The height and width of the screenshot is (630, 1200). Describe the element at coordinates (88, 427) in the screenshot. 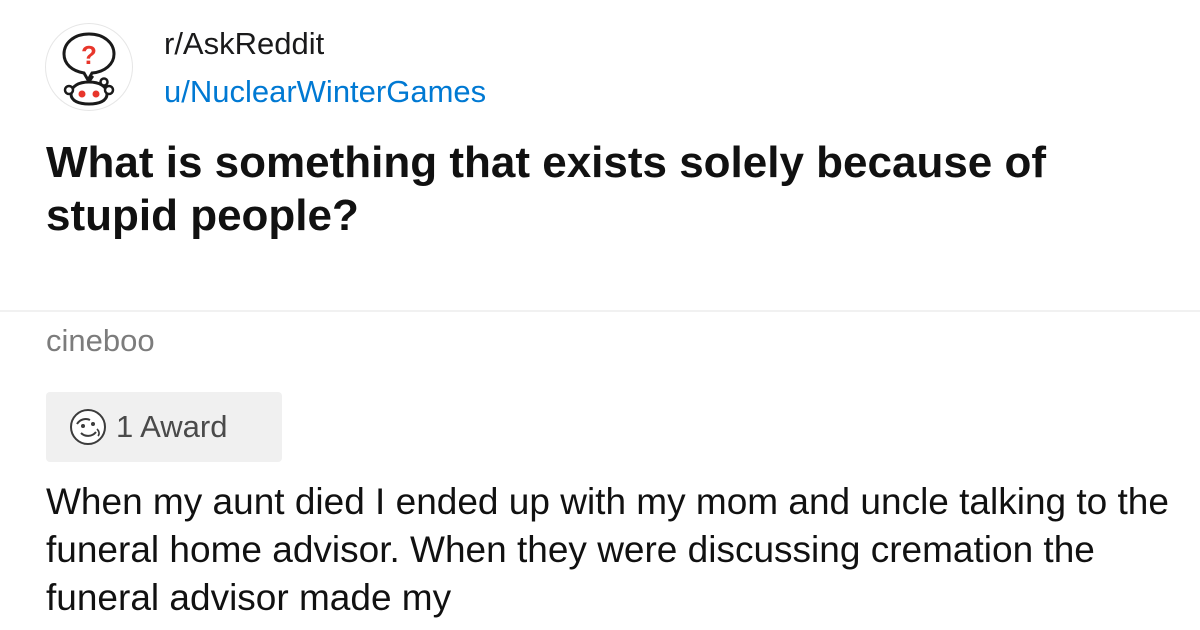

I see `award-face-icon` at that location.